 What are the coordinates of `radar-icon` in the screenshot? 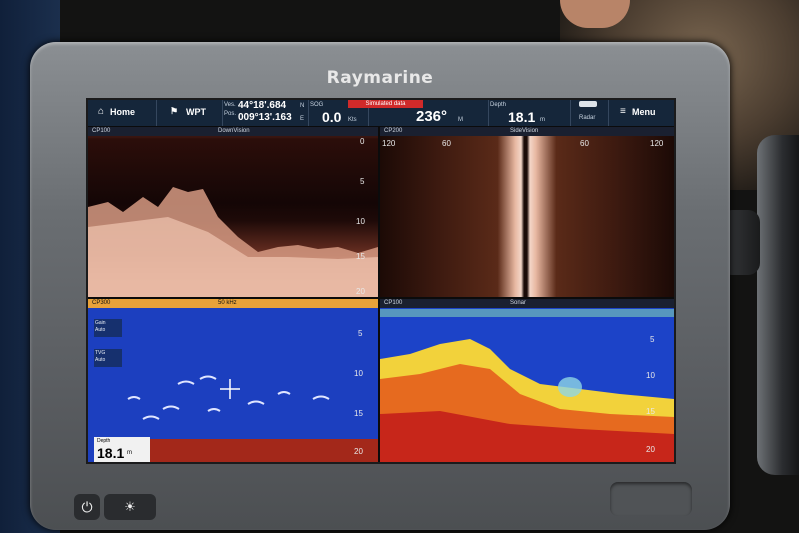 It's located at (588, 104).